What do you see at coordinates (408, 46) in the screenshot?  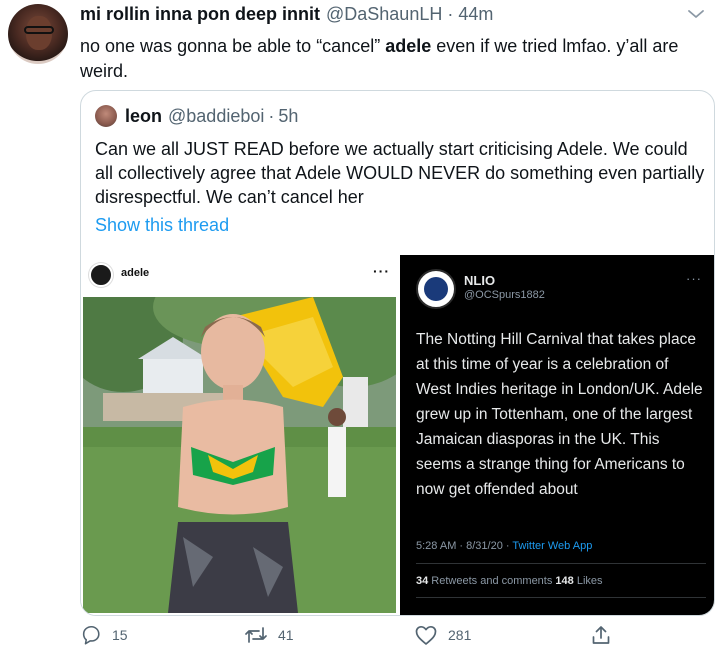 I see `tweet-text-bold: adele` at bounding box center [408, 46].